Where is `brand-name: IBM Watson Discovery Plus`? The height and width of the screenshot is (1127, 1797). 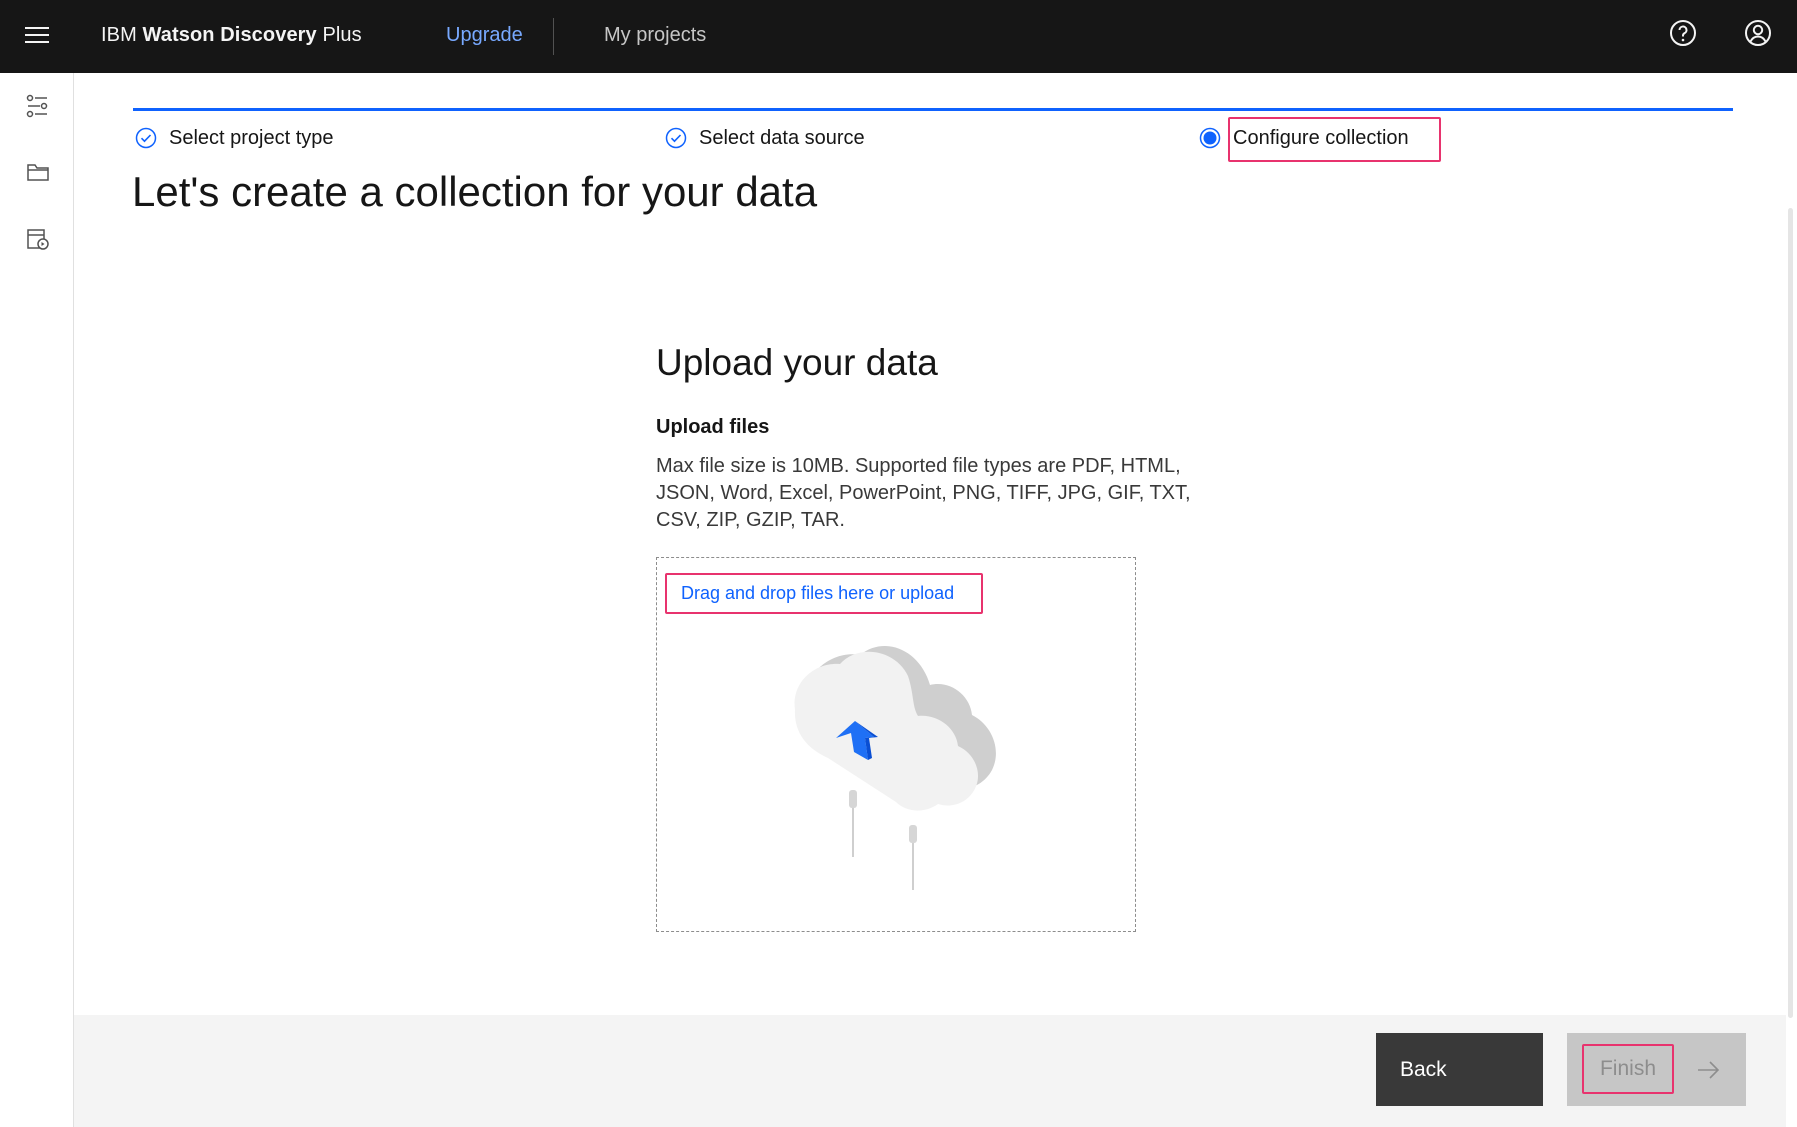
brand-name: IBM Watson Discovery Plus is located at coordinates (231, 35).